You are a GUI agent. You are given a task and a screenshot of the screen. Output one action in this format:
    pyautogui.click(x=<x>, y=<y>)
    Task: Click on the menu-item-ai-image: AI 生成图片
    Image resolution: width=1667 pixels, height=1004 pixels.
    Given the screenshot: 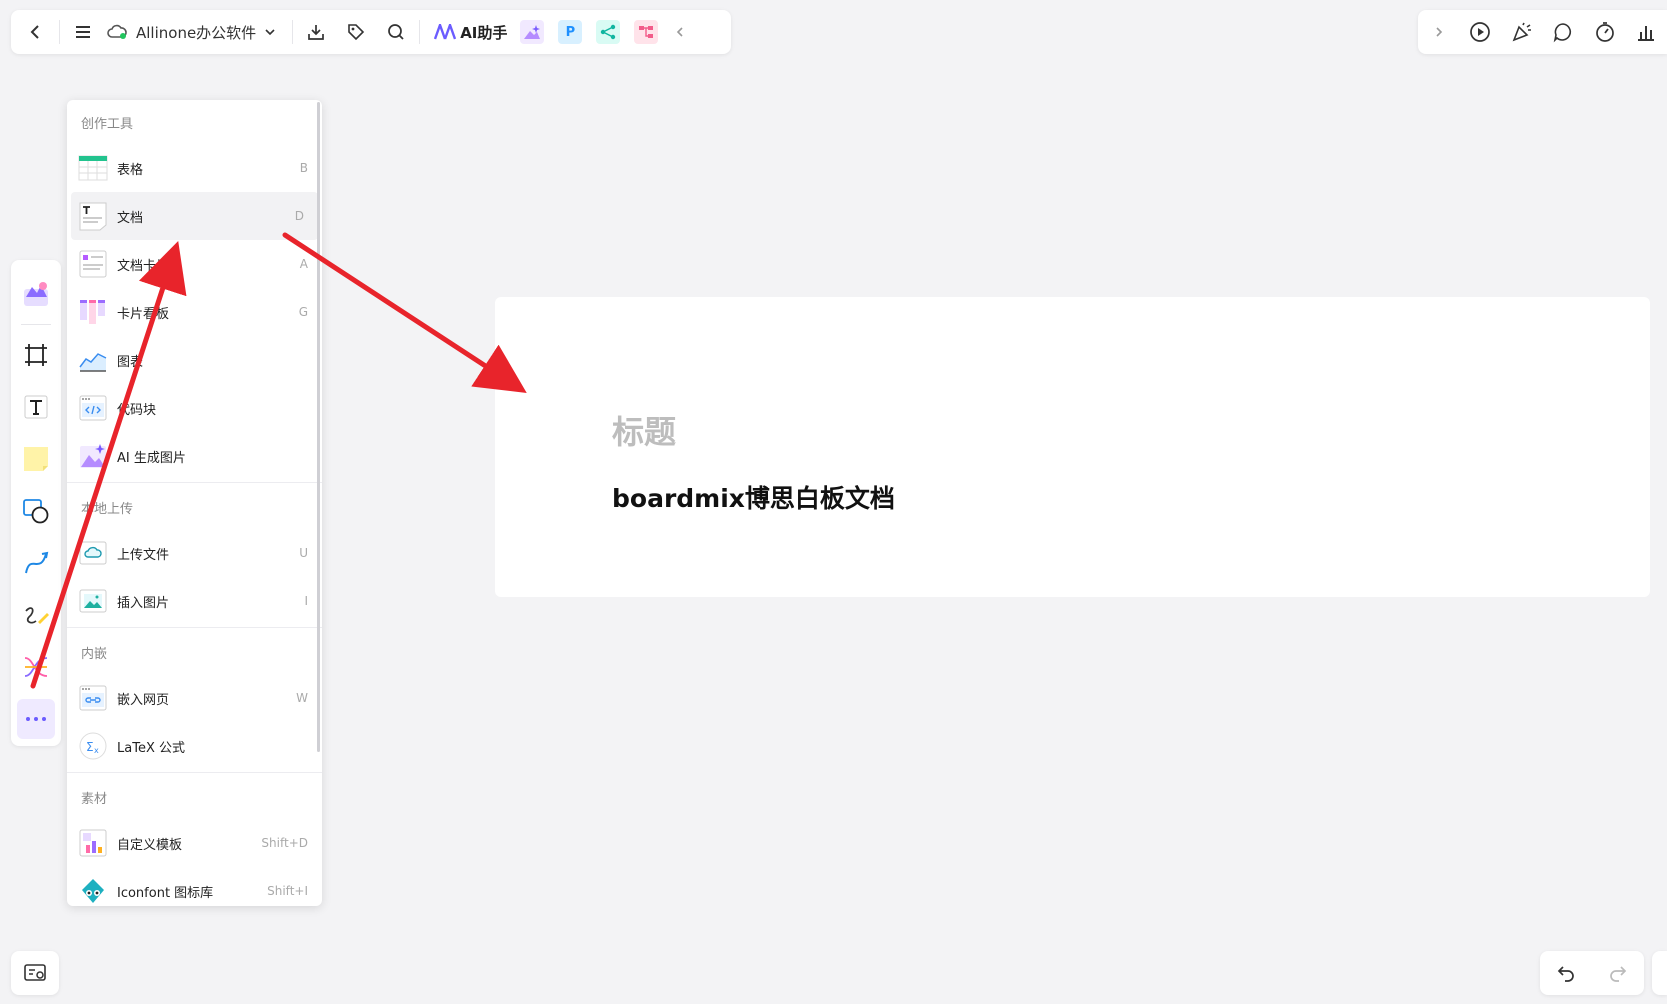 What is the action you would take?
    pyautogui.click(x=194, y=456)
    